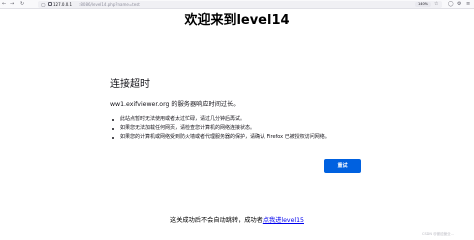 This screenshot has width=474, height=240. I want to click on shield-icon: ◯, so click(43, 4).